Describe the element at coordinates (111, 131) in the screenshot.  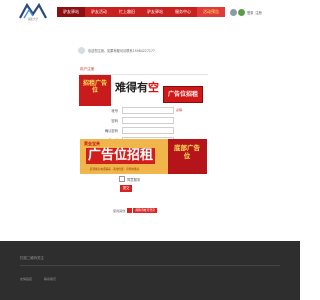
I see `confirm-password-label: 确认密码` at that location.